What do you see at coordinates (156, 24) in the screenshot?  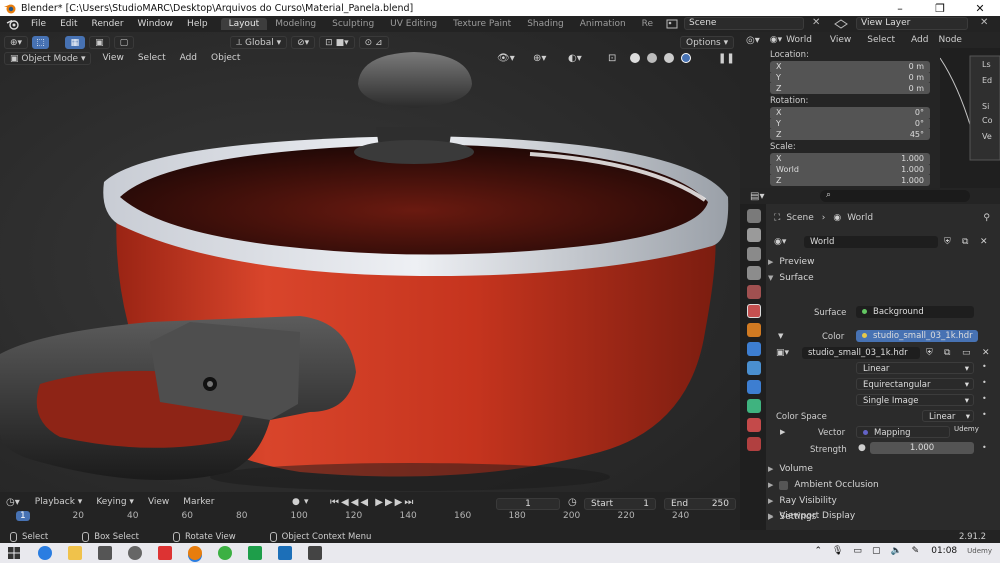 I see `menu-window: Window` at bounding box center [156, 24].